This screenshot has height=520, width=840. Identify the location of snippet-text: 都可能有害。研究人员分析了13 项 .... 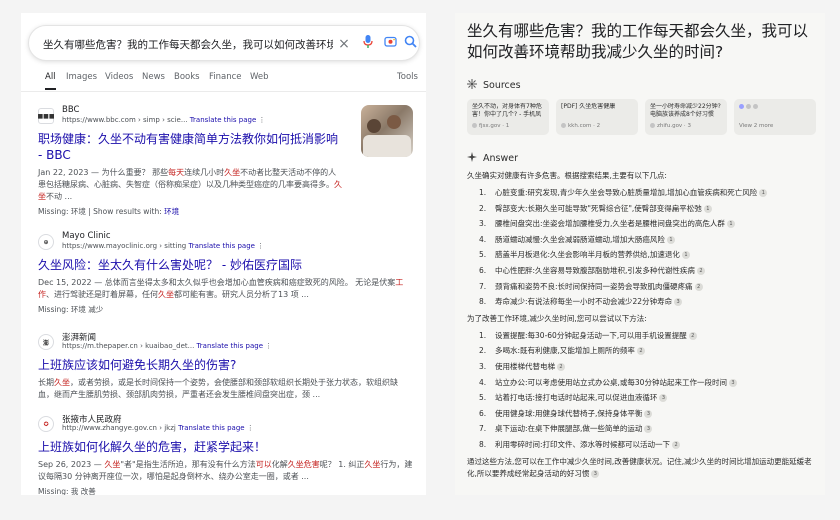
(241, 294).